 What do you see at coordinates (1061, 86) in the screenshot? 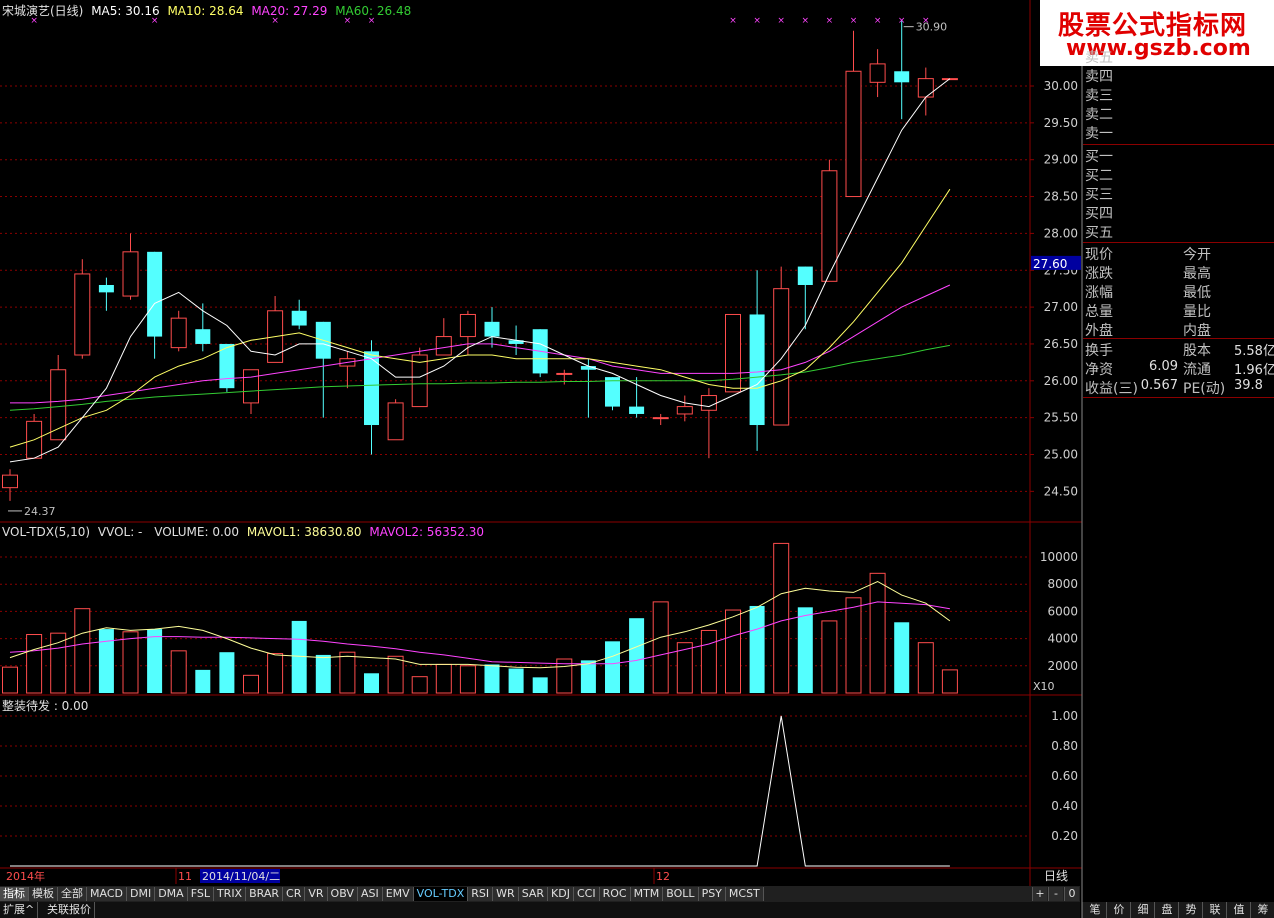
I see `price-axis-label: 30.00` at bounding box center [1061, 86].